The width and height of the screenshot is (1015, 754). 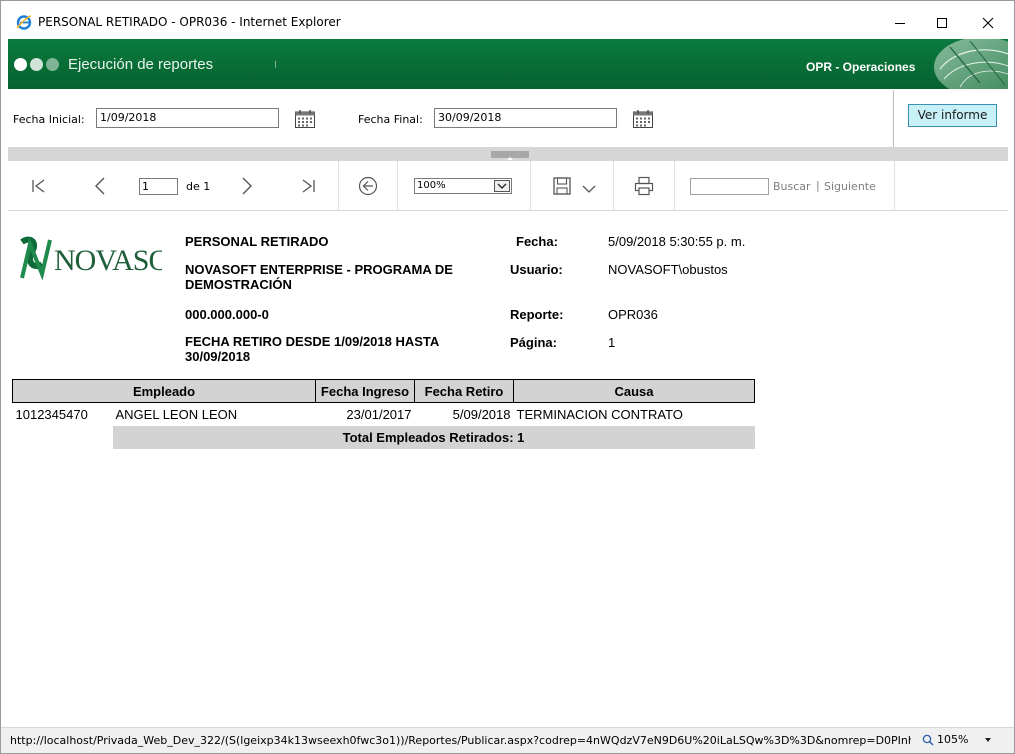 I want to click on find-next-link: Siguiente, so click(x=850, y=186).